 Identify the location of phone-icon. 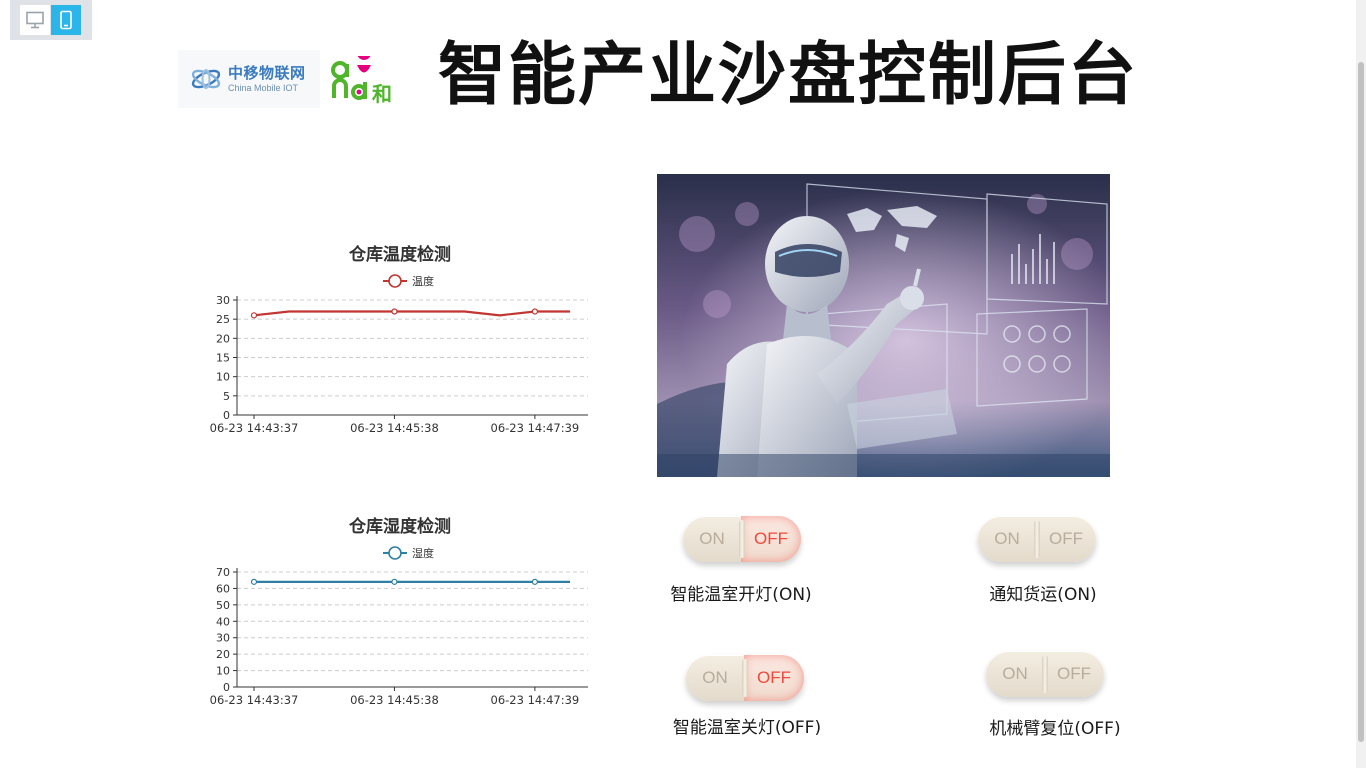
(66, 20).